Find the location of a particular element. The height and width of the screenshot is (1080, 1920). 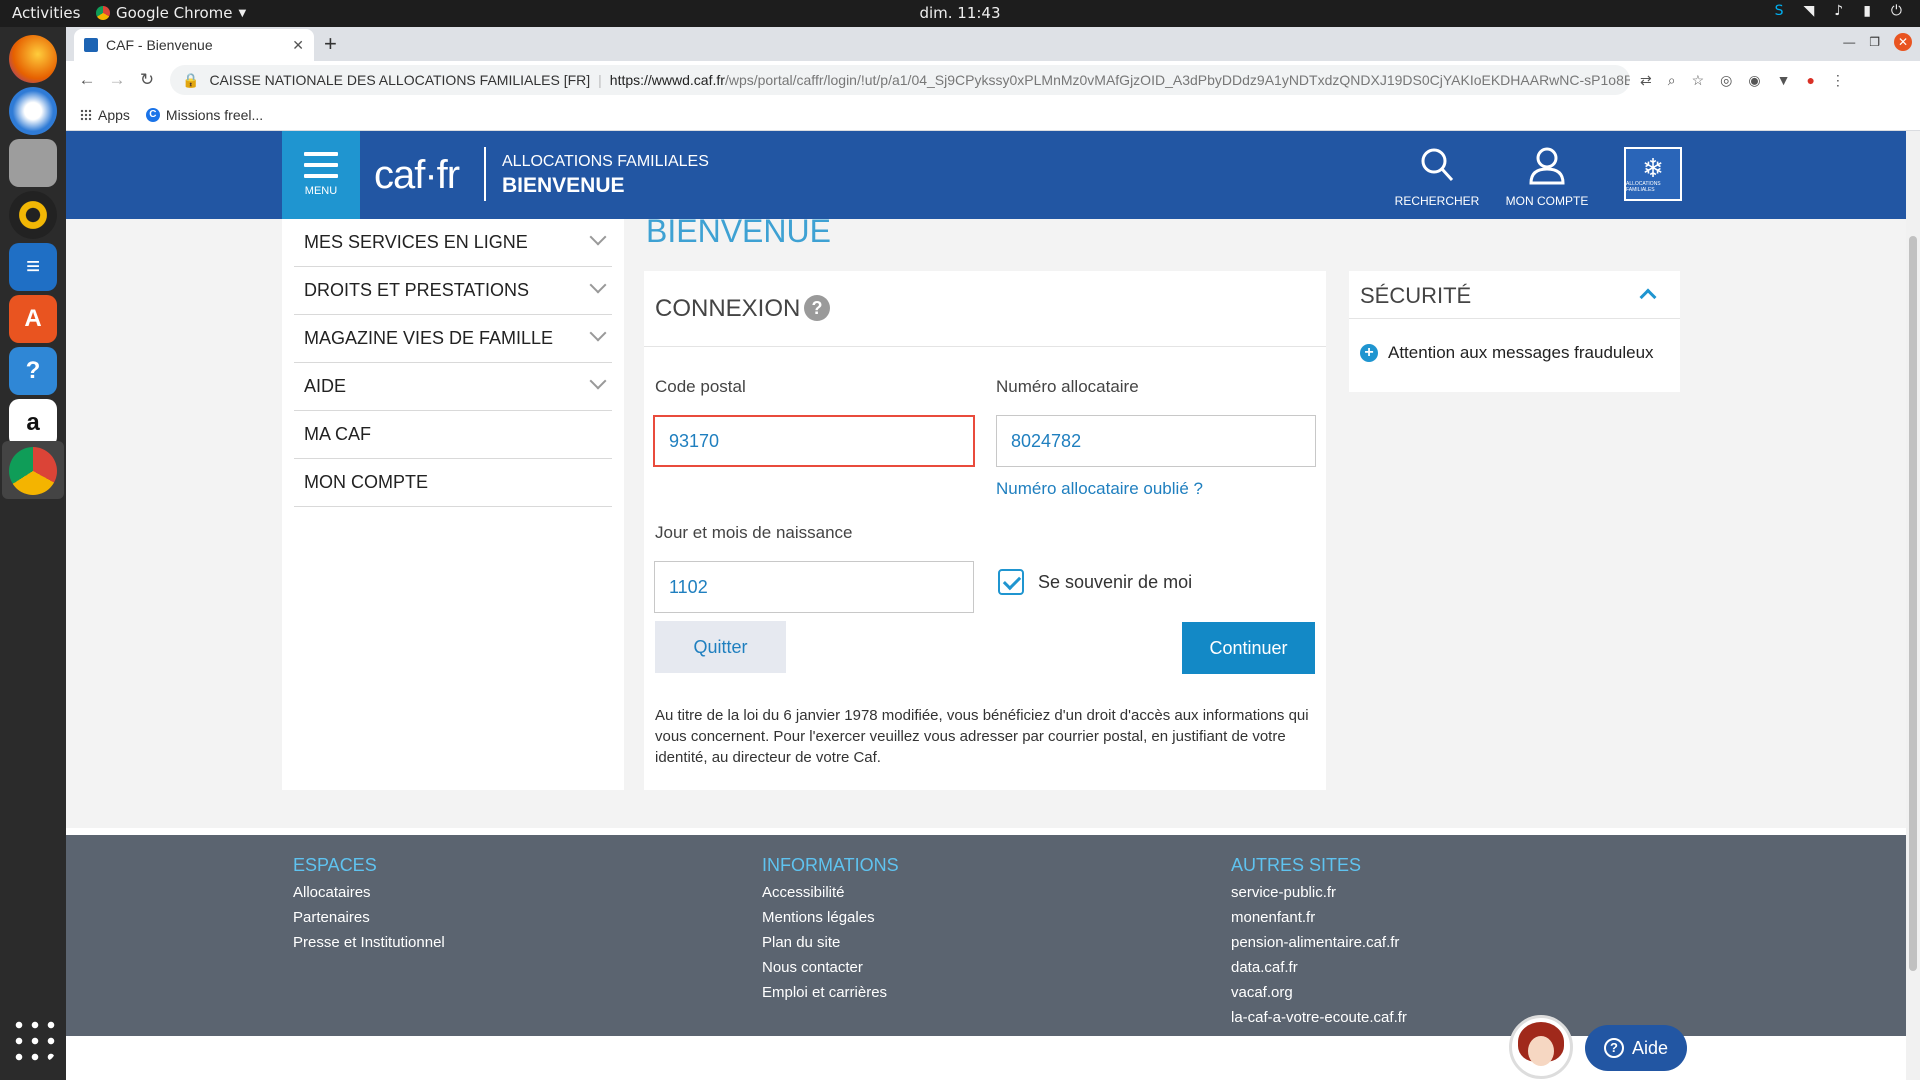

chrome-icon is located at coordinates (33, 471).